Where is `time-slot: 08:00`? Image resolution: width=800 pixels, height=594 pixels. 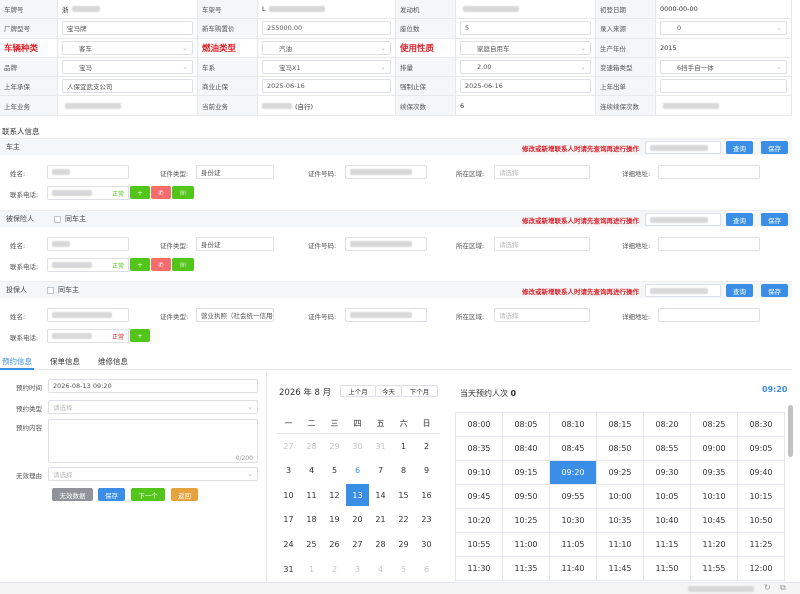
time-slot: 08:00 is located at coordinates (479, 425).